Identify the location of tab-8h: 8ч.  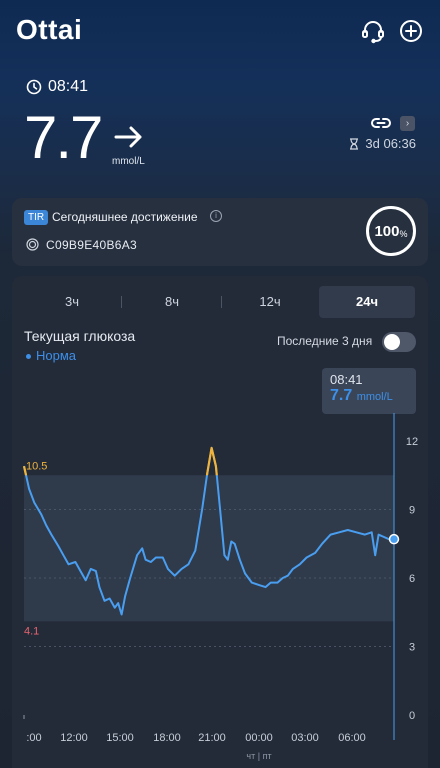
(172, 302).